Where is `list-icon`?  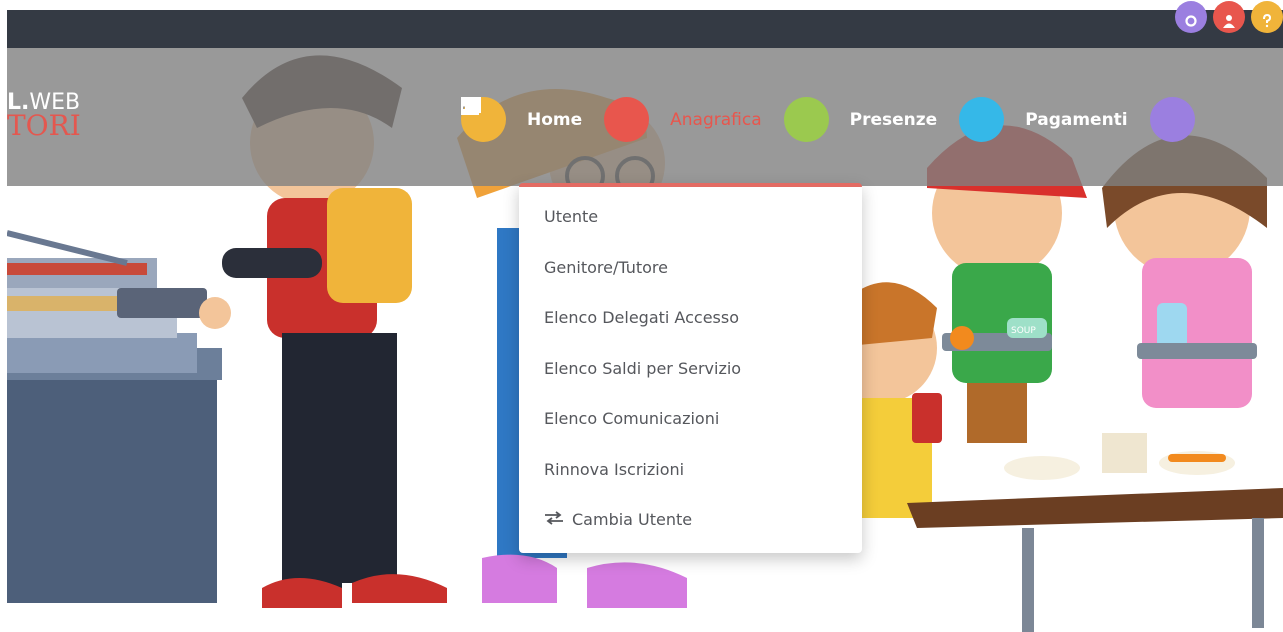
list-icon is located at coordinates (733, 119).